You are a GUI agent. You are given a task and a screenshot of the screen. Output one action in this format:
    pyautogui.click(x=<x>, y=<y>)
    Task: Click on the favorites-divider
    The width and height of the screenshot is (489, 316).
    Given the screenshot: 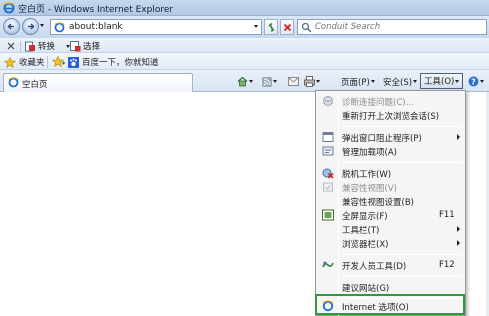 What is the action you would take?
    pyautogui.click(x=47, y=62)
    